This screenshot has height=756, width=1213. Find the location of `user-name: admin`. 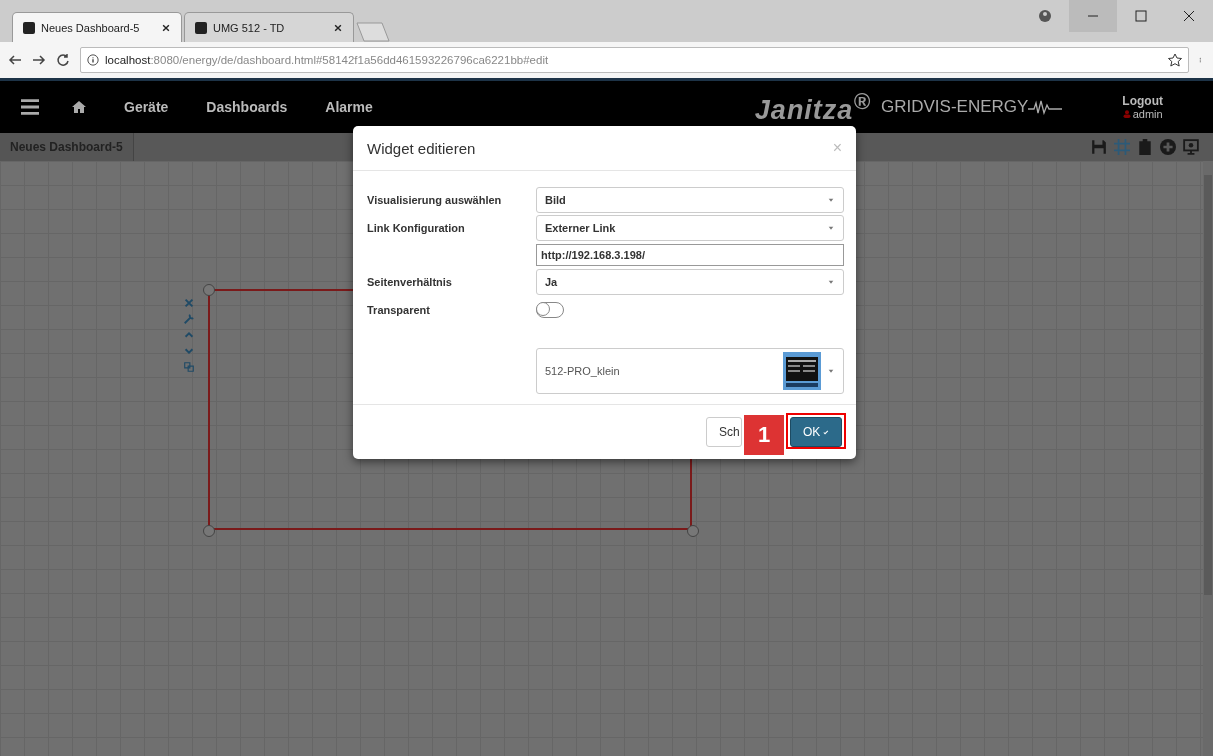

user-name: admin is located at coordinates (1147, 114).